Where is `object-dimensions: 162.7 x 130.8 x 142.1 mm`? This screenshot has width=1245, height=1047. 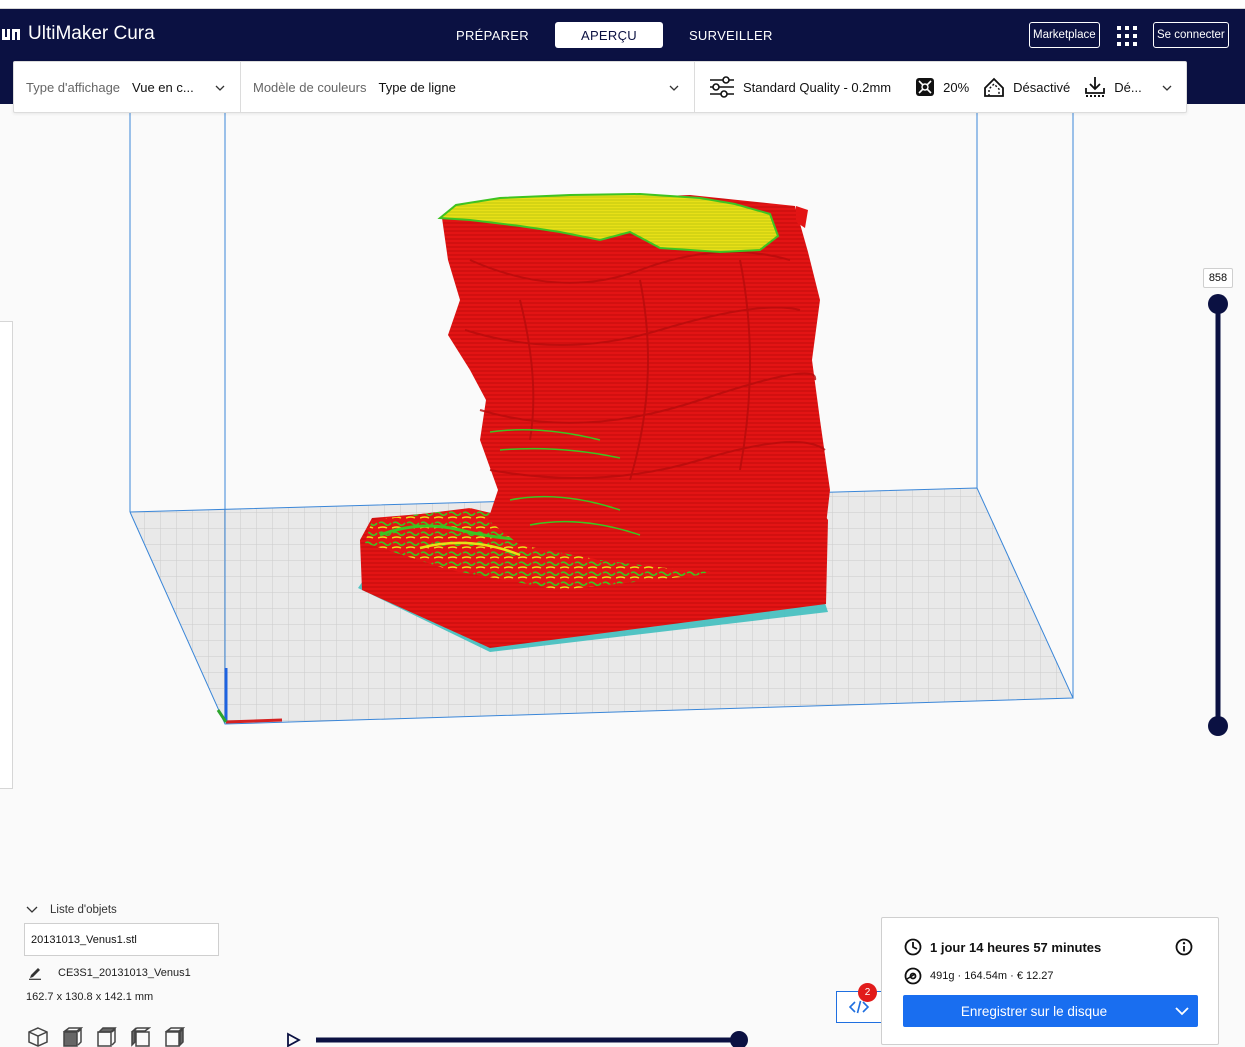 object-dimensions: 162.7 x 130.8 x 142.1 mm is located at coordinates (90, 997).